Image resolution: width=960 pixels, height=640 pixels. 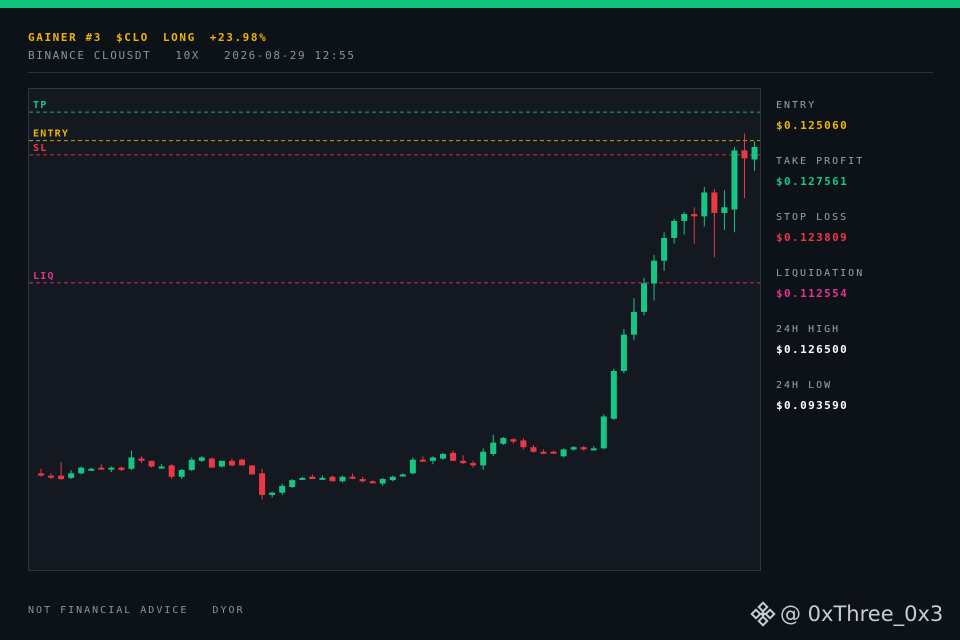 I want to click on stat-label: TAKE PROFIT, so click(x=820, y=161).